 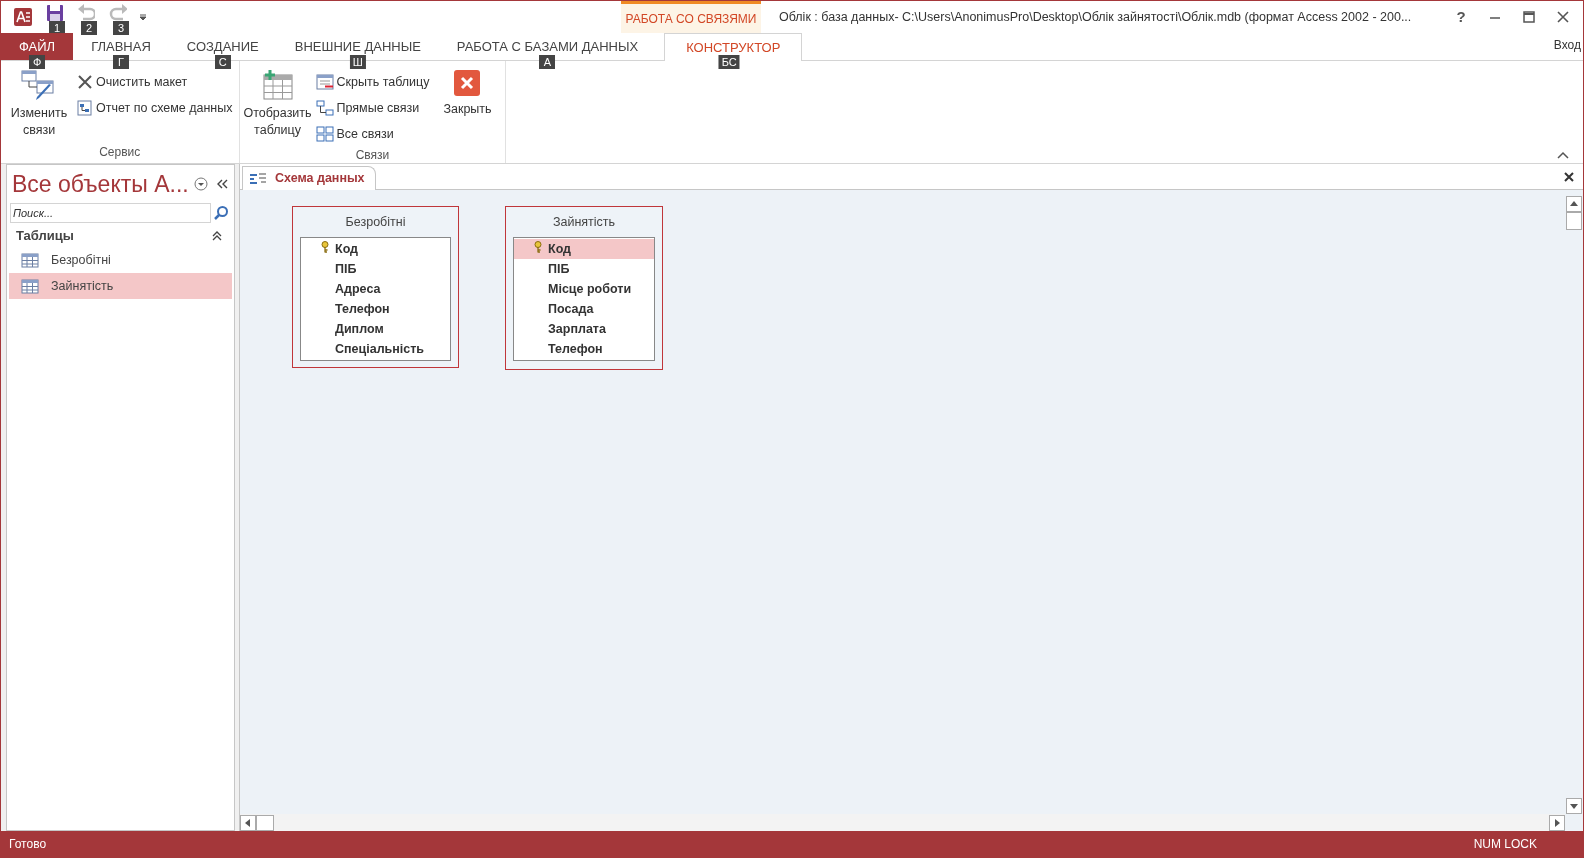 What do you see at coordinates (584, 309) in the screenshot?
I see `field-row: Посада` at bounding box center [584, 309].